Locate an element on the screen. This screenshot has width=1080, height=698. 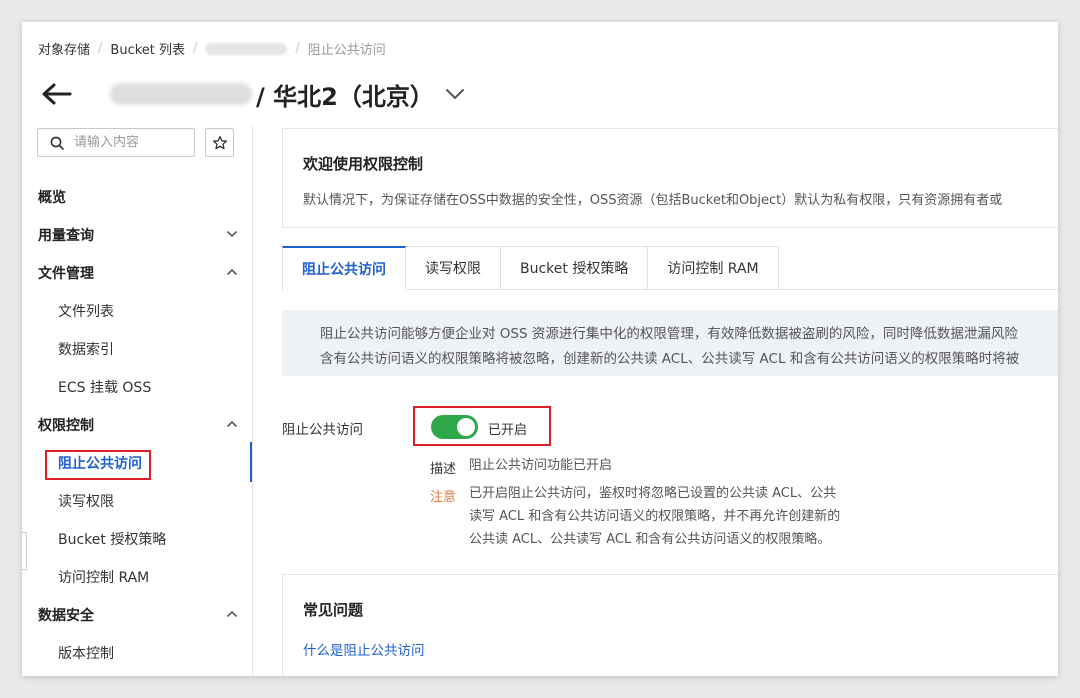
sidebar-item-label: 用量查询 is located at coordinates (66, 236).